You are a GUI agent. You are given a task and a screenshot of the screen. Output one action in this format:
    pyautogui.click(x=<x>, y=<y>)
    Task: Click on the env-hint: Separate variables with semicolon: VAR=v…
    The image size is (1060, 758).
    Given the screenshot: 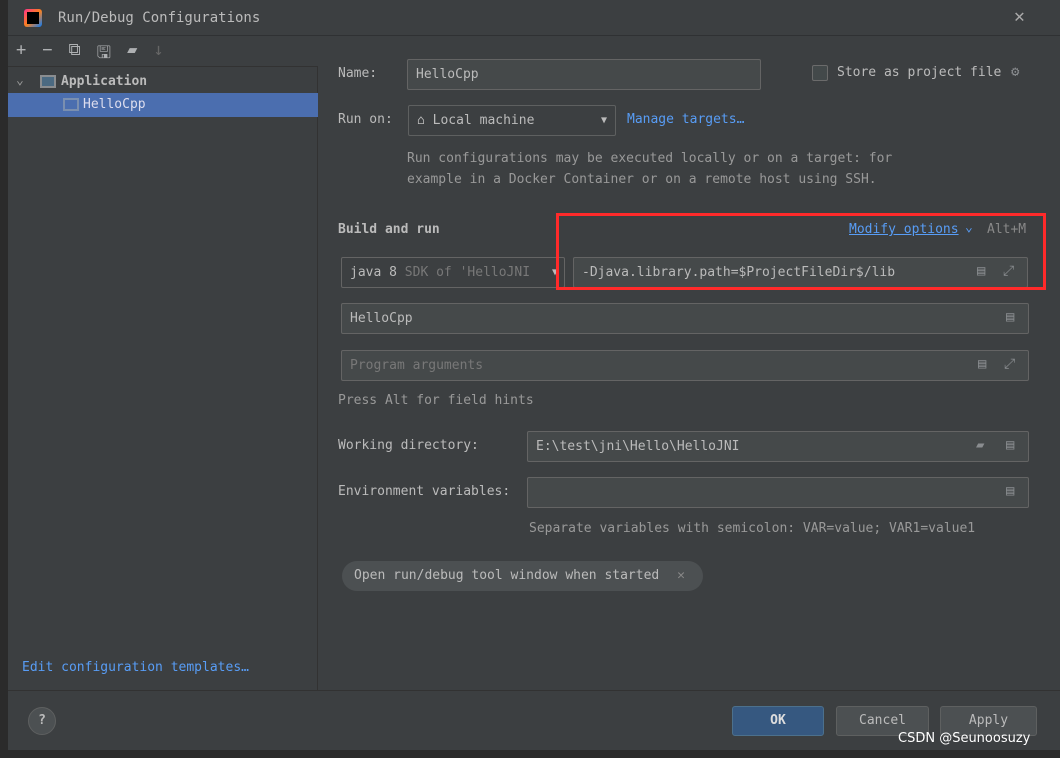 What is the action you would take?
    pyautogui.click(x=752, y=528)
    